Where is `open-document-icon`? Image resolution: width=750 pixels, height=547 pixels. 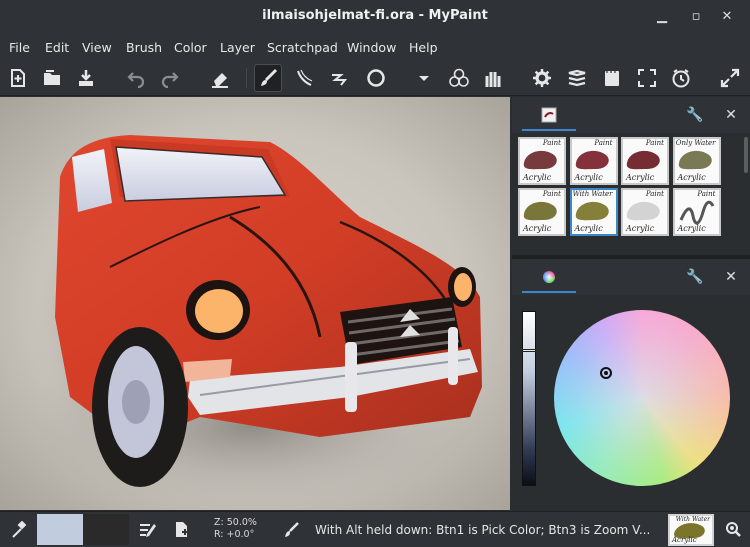
open-document-icon is located at coordinates (52, 78).